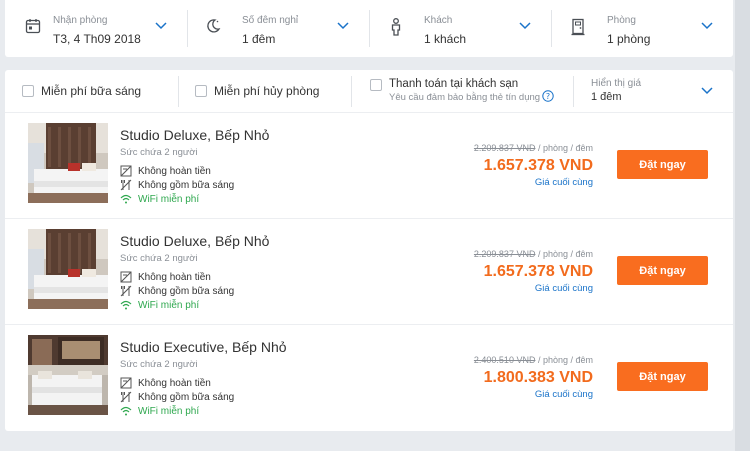  What do you see at coordinates (629, 39) in the screenshot?
I see `rooms-value: 1 phòng` at bounding box center [629, 39].